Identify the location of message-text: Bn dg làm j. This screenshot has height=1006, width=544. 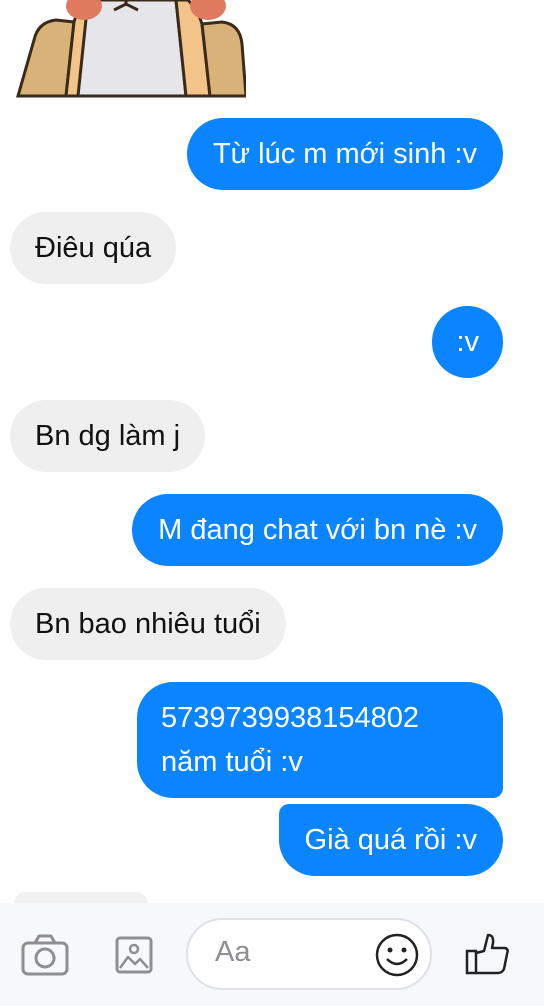
(108, 436).